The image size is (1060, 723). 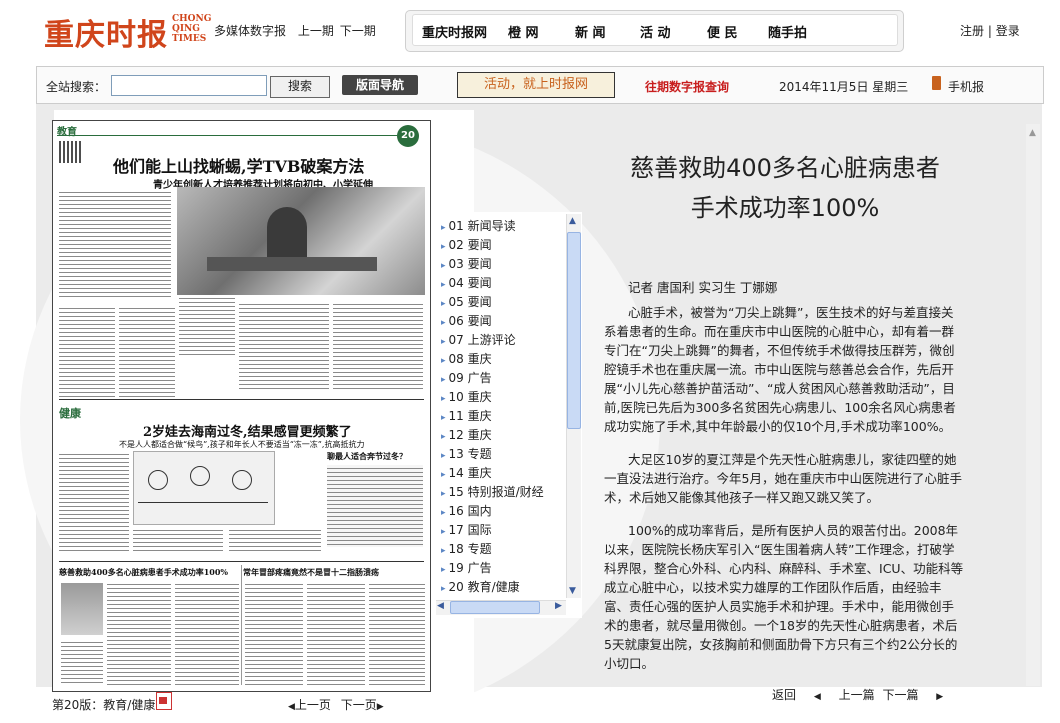 I want to click on prev-page-icon: ◀, so click(x=291, y=707).